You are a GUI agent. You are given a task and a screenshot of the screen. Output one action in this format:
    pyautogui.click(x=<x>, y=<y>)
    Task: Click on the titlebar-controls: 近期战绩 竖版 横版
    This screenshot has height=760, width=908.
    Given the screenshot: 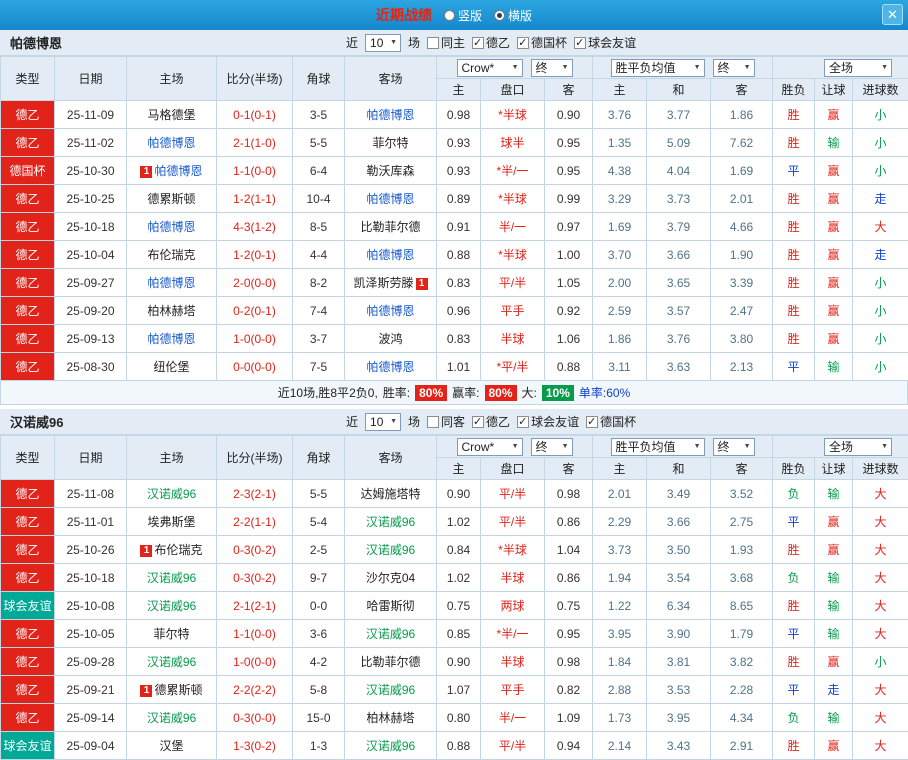 What is the action you would take?
    pyautogui.click(x=454, y=15)
    